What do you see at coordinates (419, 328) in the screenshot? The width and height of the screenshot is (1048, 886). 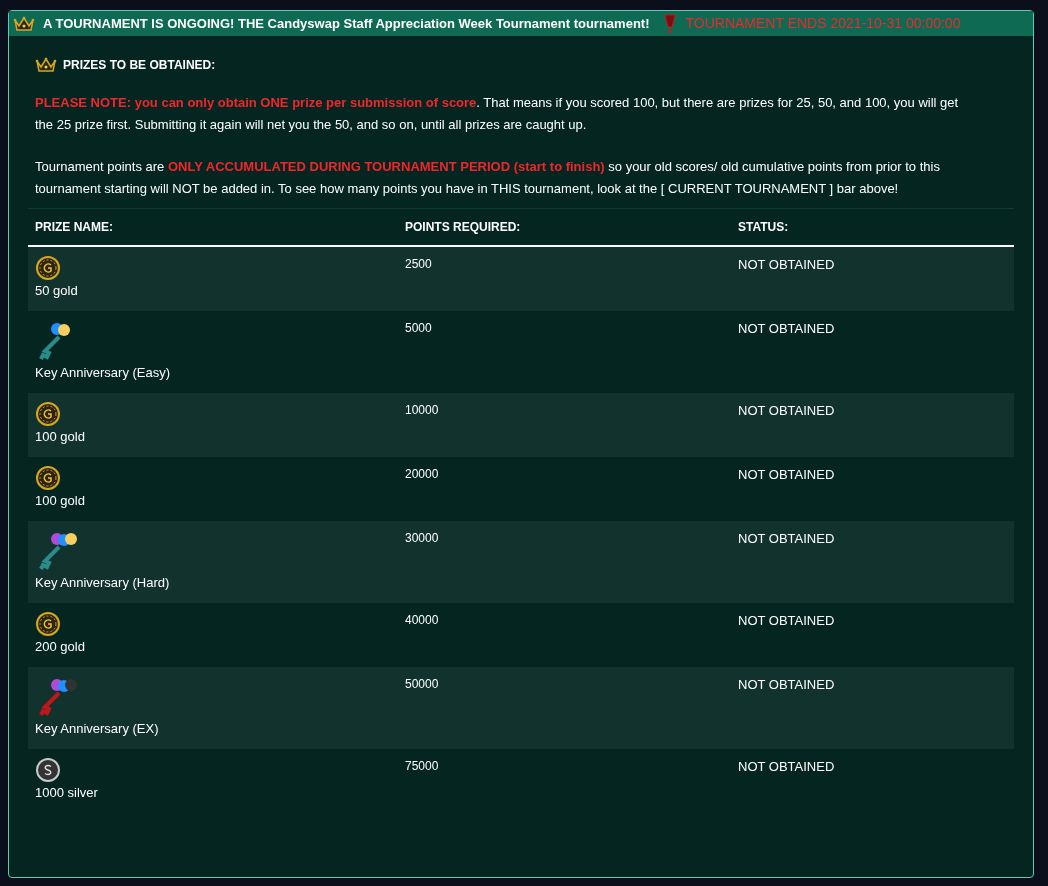 I see `points-required: 5000` at bounding box center [419, 328].